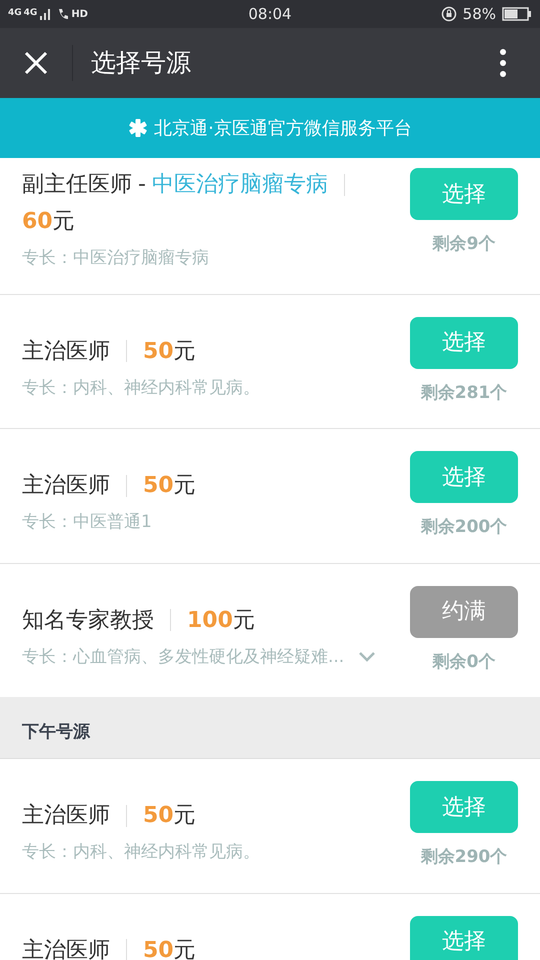 This screenshot has height=960, width=540. I want to click on specialty-text: 专长：中医治疗脑瘤专病, so click(115, 258).